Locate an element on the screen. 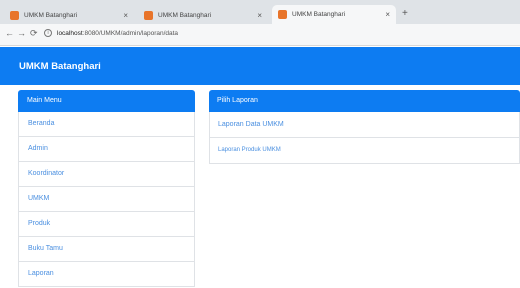 The image size is (520, 288). new-tab-icon: + is located at coordinates (405, 13).